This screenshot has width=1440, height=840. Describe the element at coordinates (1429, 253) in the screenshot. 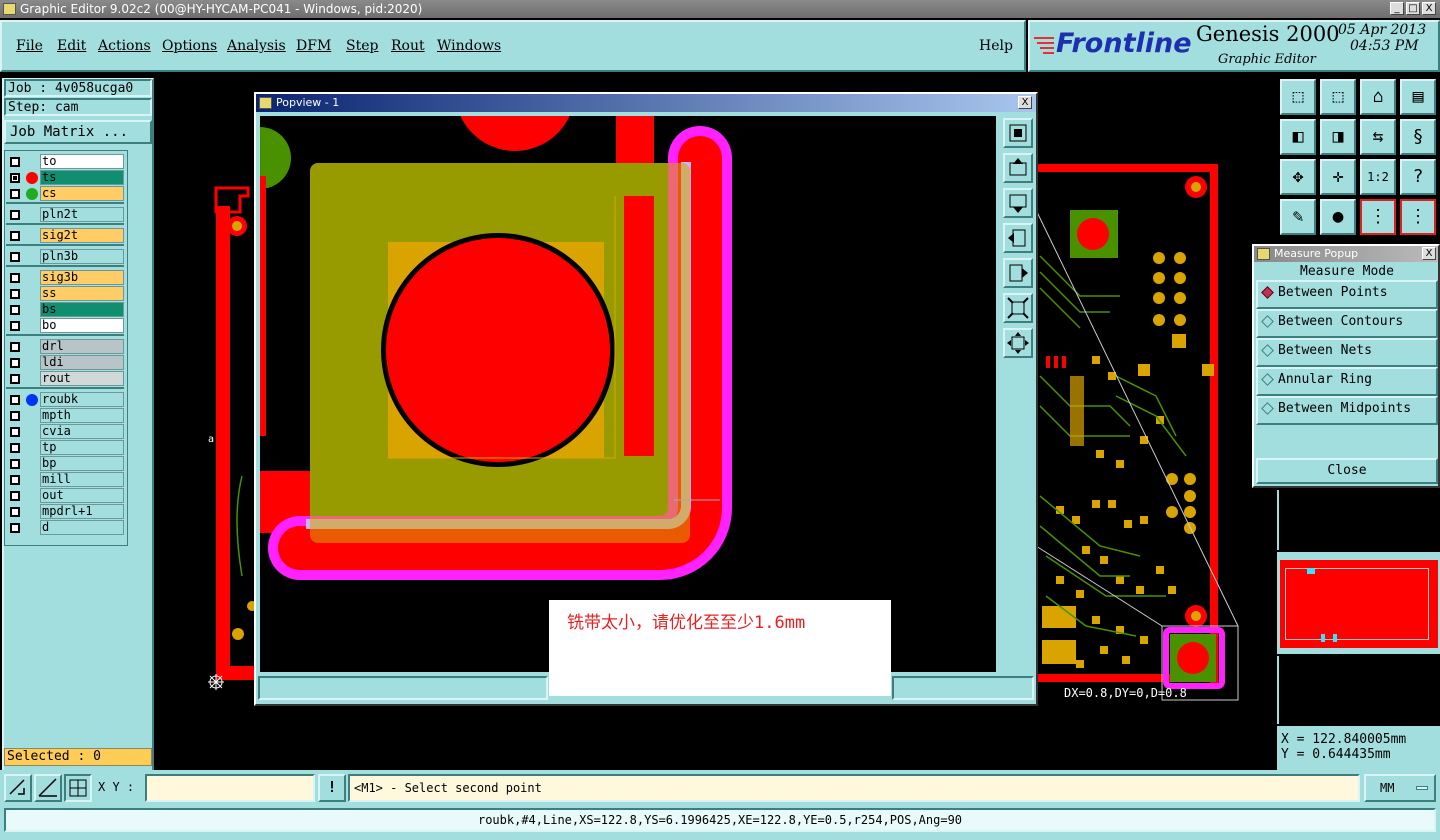

I see `measure-close-x: X` at that location.